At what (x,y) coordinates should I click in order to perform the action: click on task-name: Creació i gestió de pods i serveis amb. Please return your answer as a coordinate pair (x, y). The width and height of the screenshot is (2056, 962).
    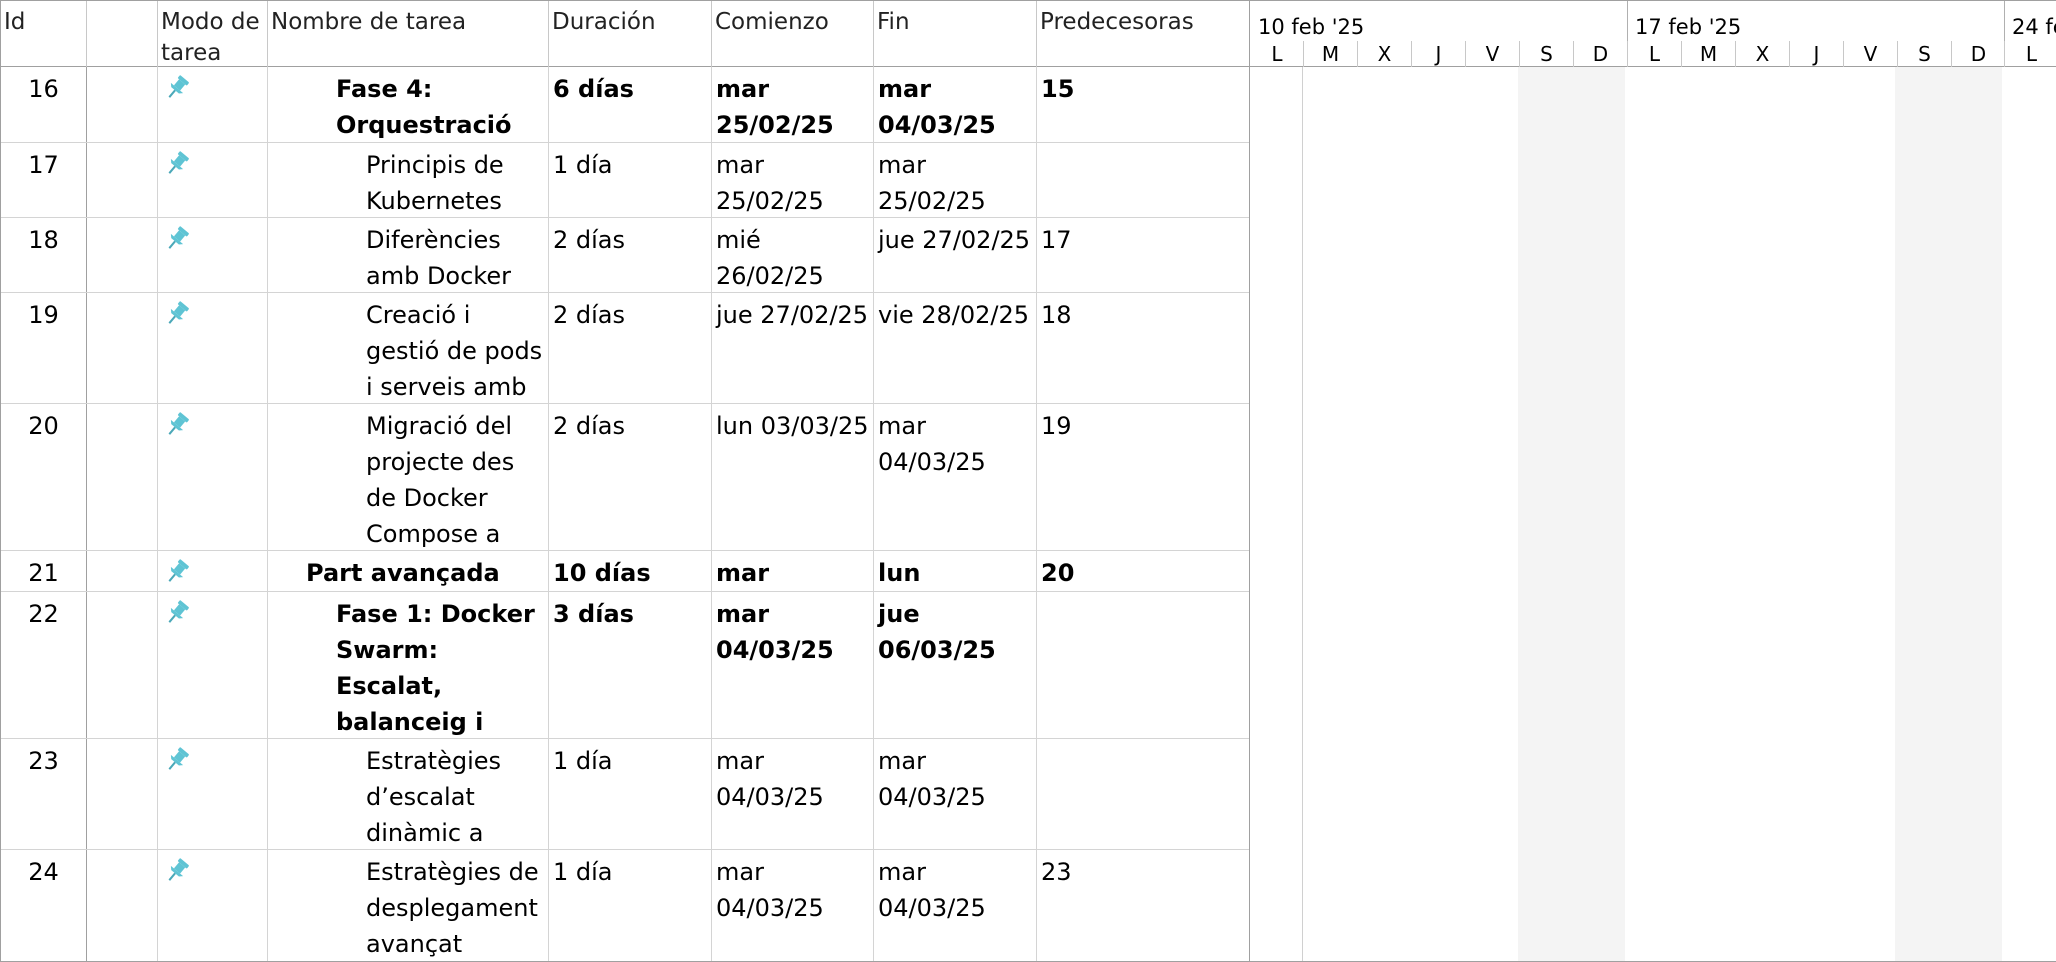
    Looking at the image, I should click on (408, 348).